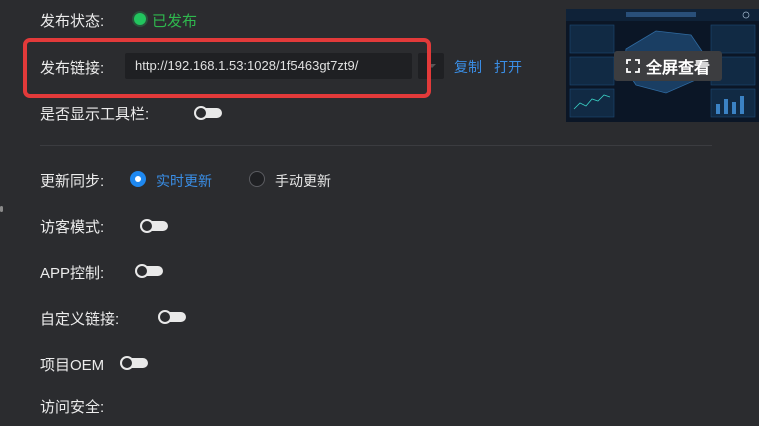 This screenshot has width=759, height=426. What do you see at coordinates (508, 67) in the screenshot?
I see `open-link-button: 打开` at bounding box center [508, 67].